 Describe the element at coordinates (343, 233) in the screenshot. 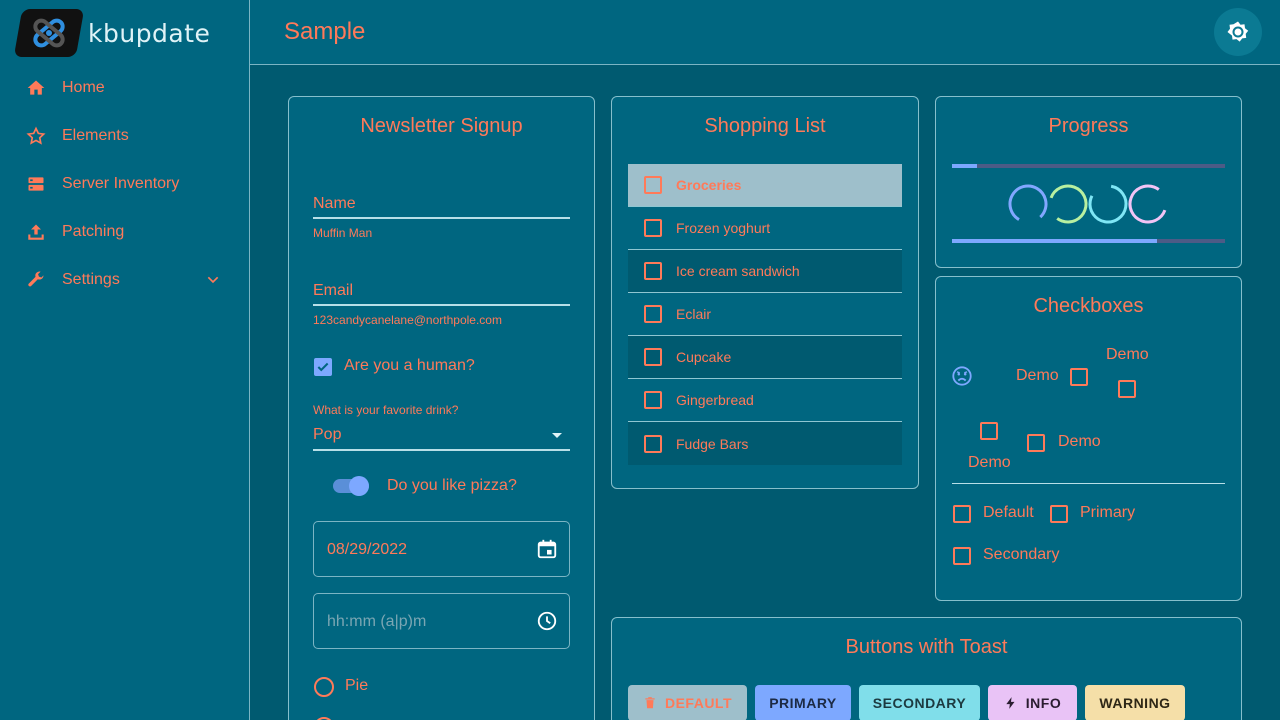

I see `name-field-value: Muffin Man` at that location.